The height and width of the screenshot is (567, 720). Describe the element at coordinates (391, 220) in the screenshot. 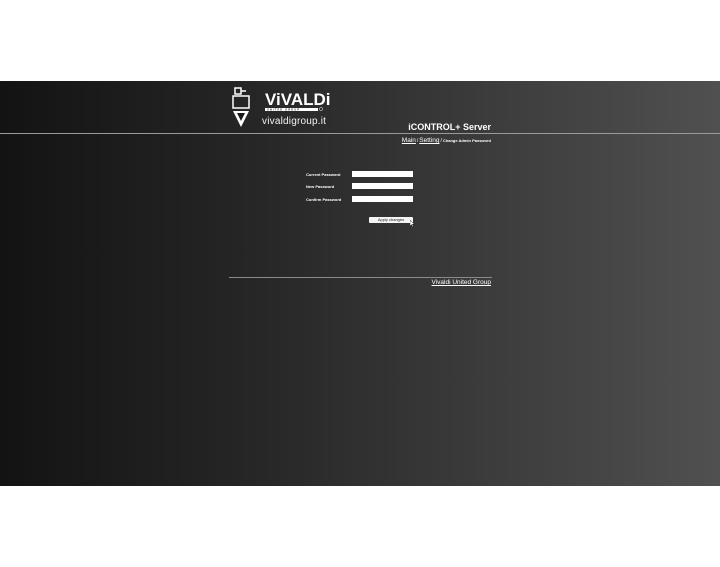

I see `apply-changes-button: Apply changes` at that location.